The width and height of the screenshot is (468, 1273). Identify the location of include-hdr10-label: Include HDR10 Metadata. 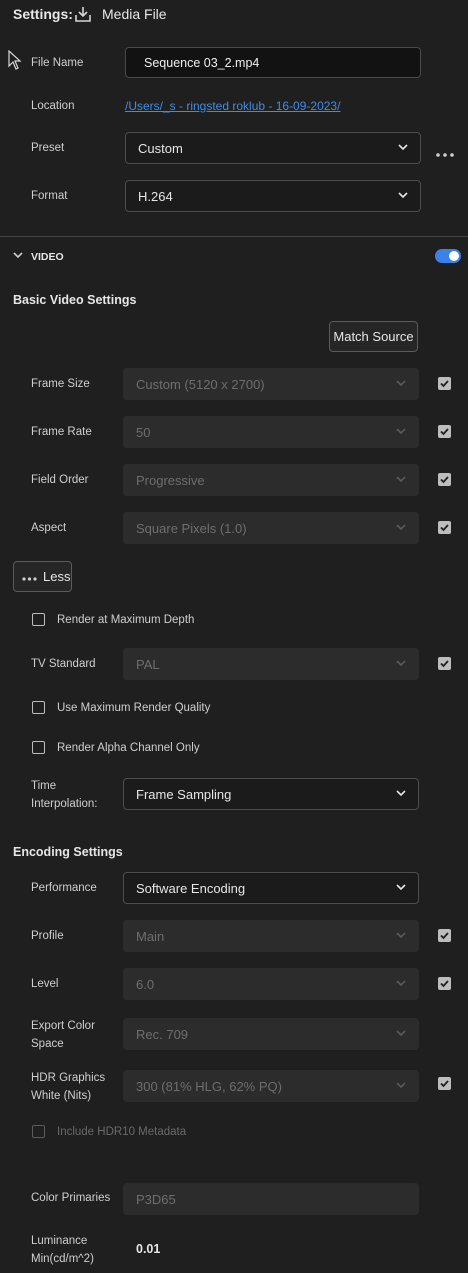
(122, 1132).